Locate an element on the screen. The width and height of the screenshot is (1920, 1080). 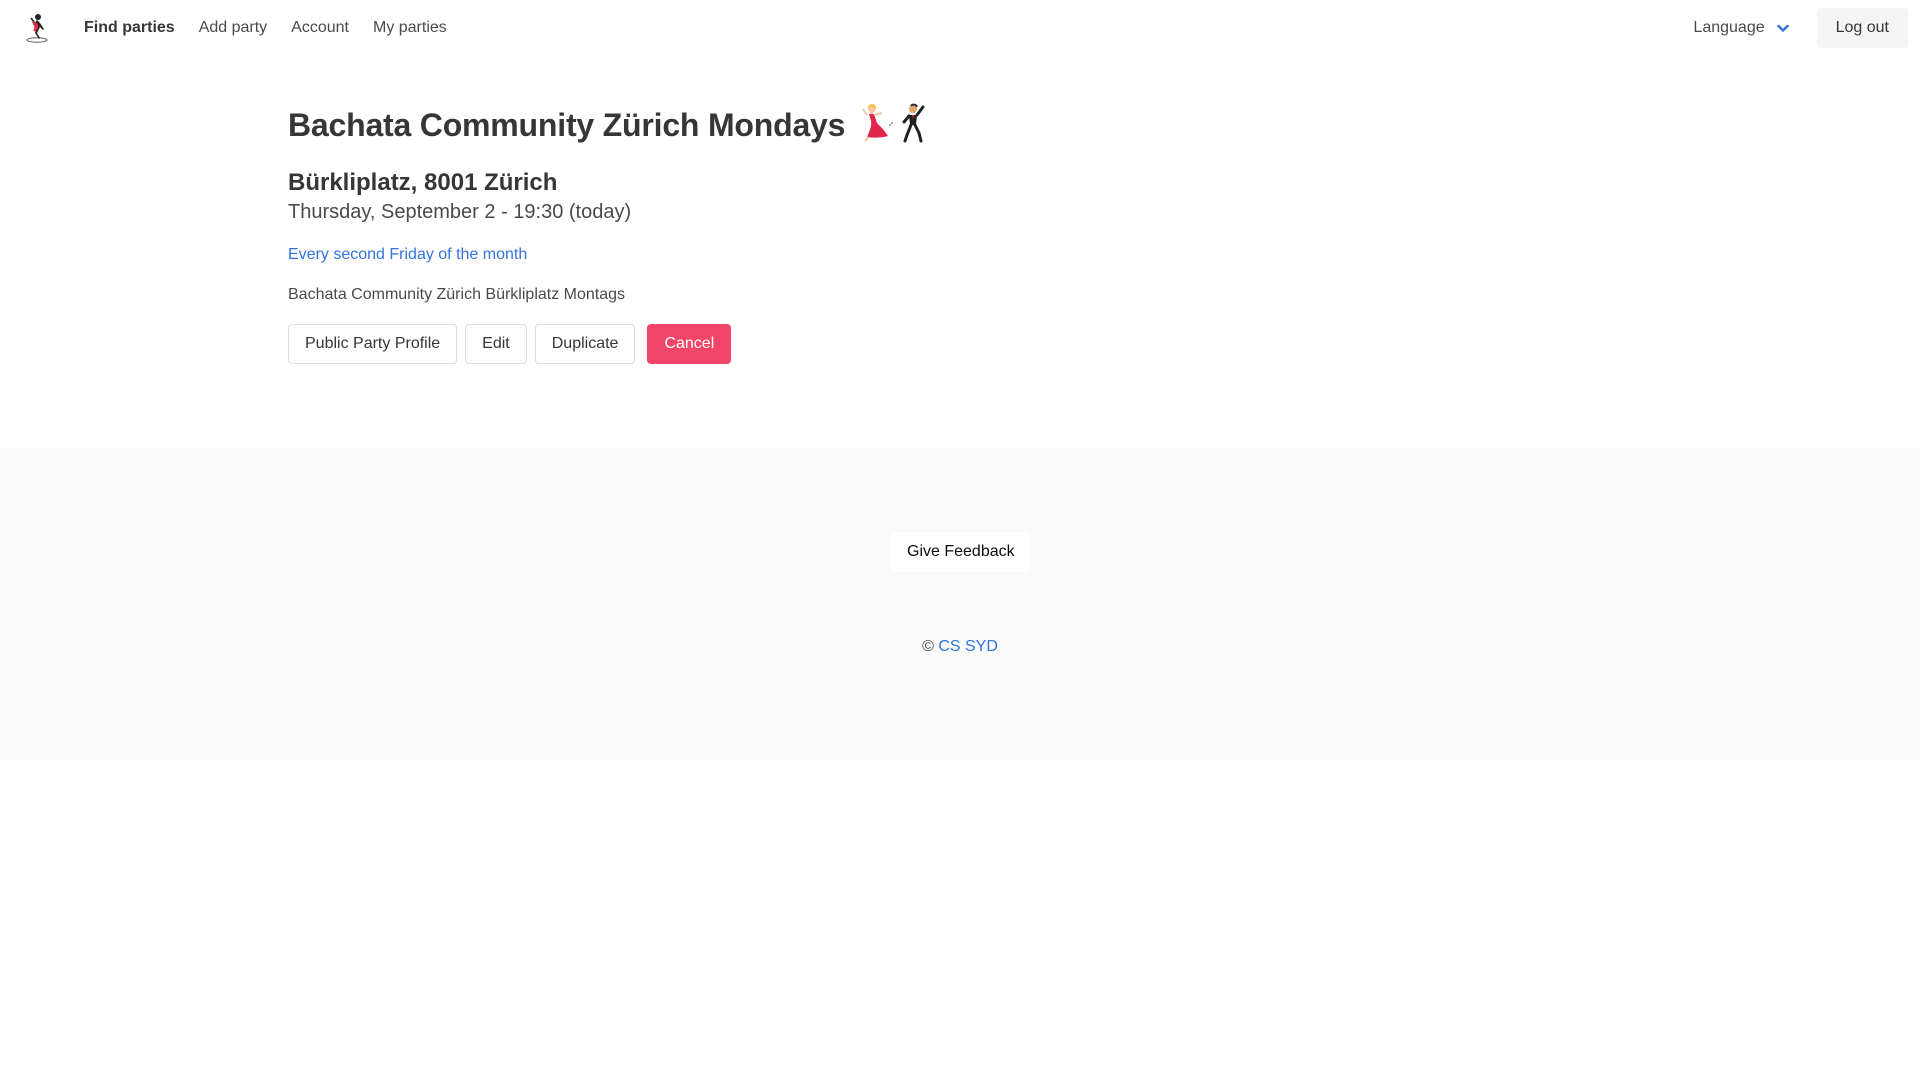
nav-right: Language Log out is located at coordinates (1806, 27).